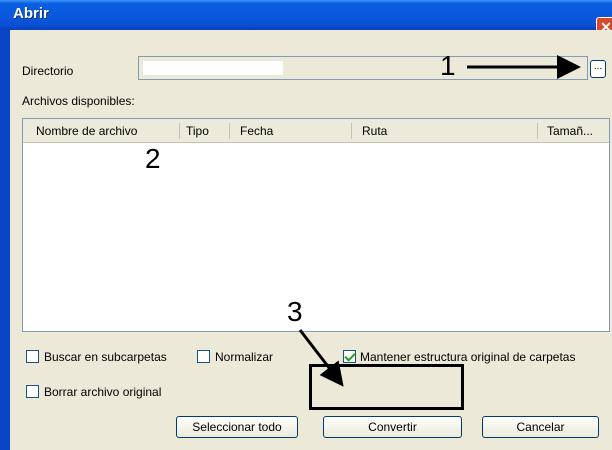 Image resolution: width=612 pixels, height=450 pixels. What do you see at coordinates (86, 131) in the screenshot?
I see `column-header-filename: Nombre de archivo` at bounding box center [86, 131].